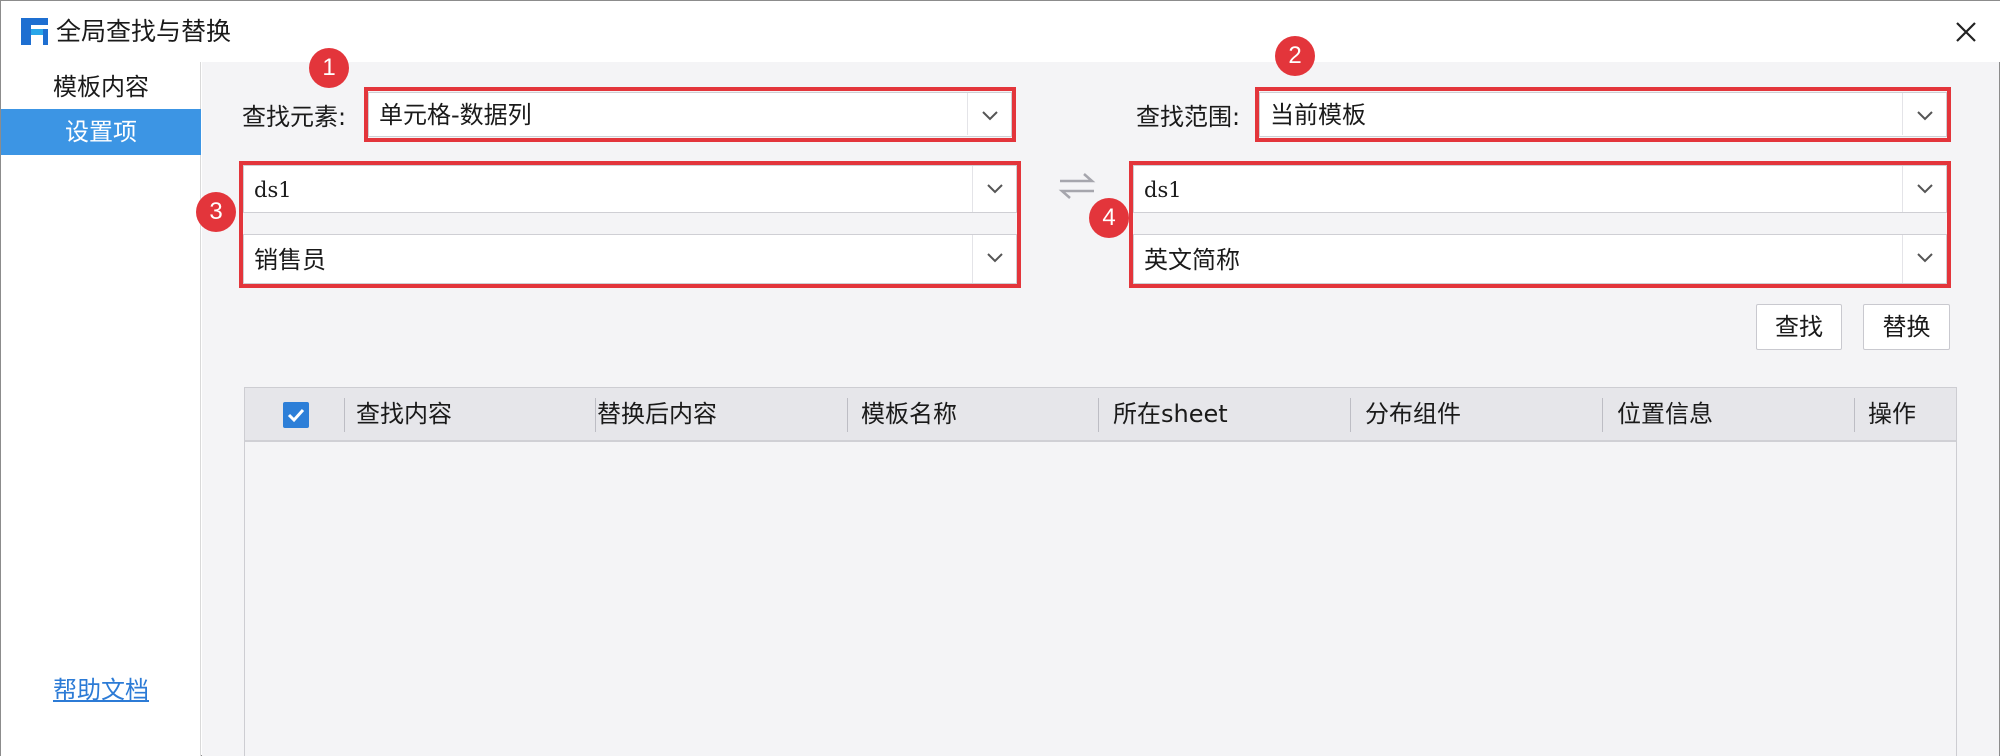 This screenshot has height=756, width=2000. I want to click on title-bar: 全局查找与替换, so click(1000, 31).